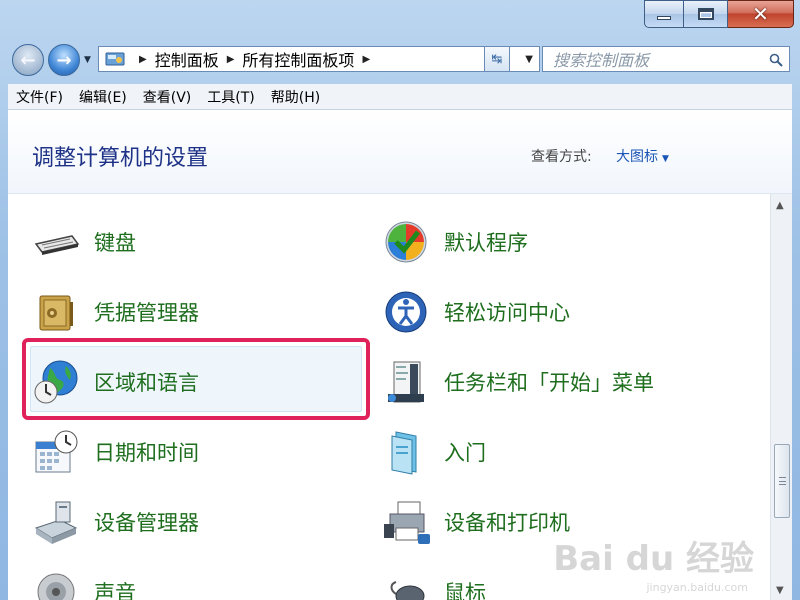  What do you see at coordinates (665, 159) in the screenshot?
I see `chevron-down-icon: ▼` at bounding box center [665, 159].